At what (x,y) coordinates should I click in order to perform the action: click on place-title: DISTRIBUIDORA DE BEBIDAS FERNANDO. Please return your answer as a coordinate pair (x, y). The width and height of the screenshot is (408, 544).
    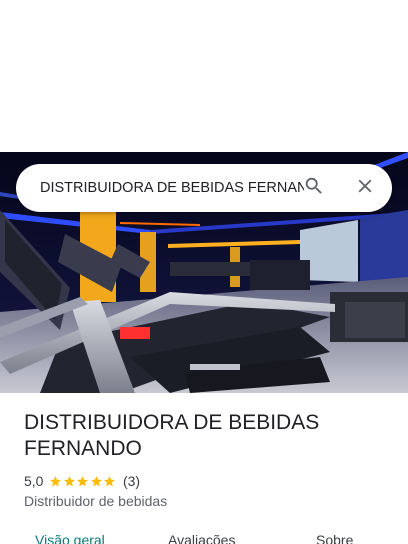
    Looking at the image, I should click on (172, 435).